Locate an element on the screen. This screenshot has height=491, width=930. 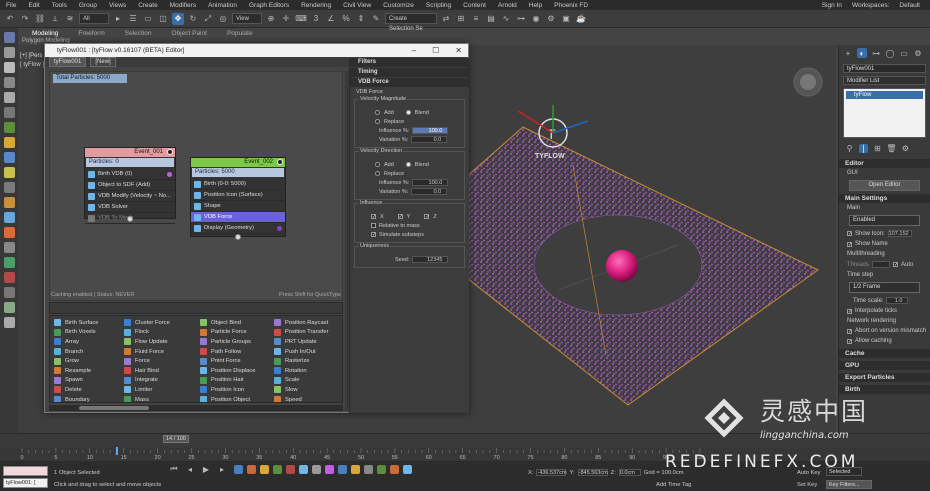
time-slider: 14 / 100 is located at coordinates (176, 439).